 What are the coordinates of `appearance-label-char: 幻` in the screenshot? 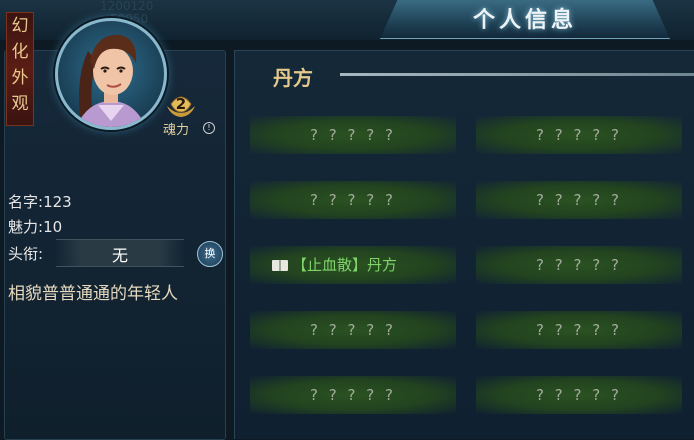 It's located at (20, 26).